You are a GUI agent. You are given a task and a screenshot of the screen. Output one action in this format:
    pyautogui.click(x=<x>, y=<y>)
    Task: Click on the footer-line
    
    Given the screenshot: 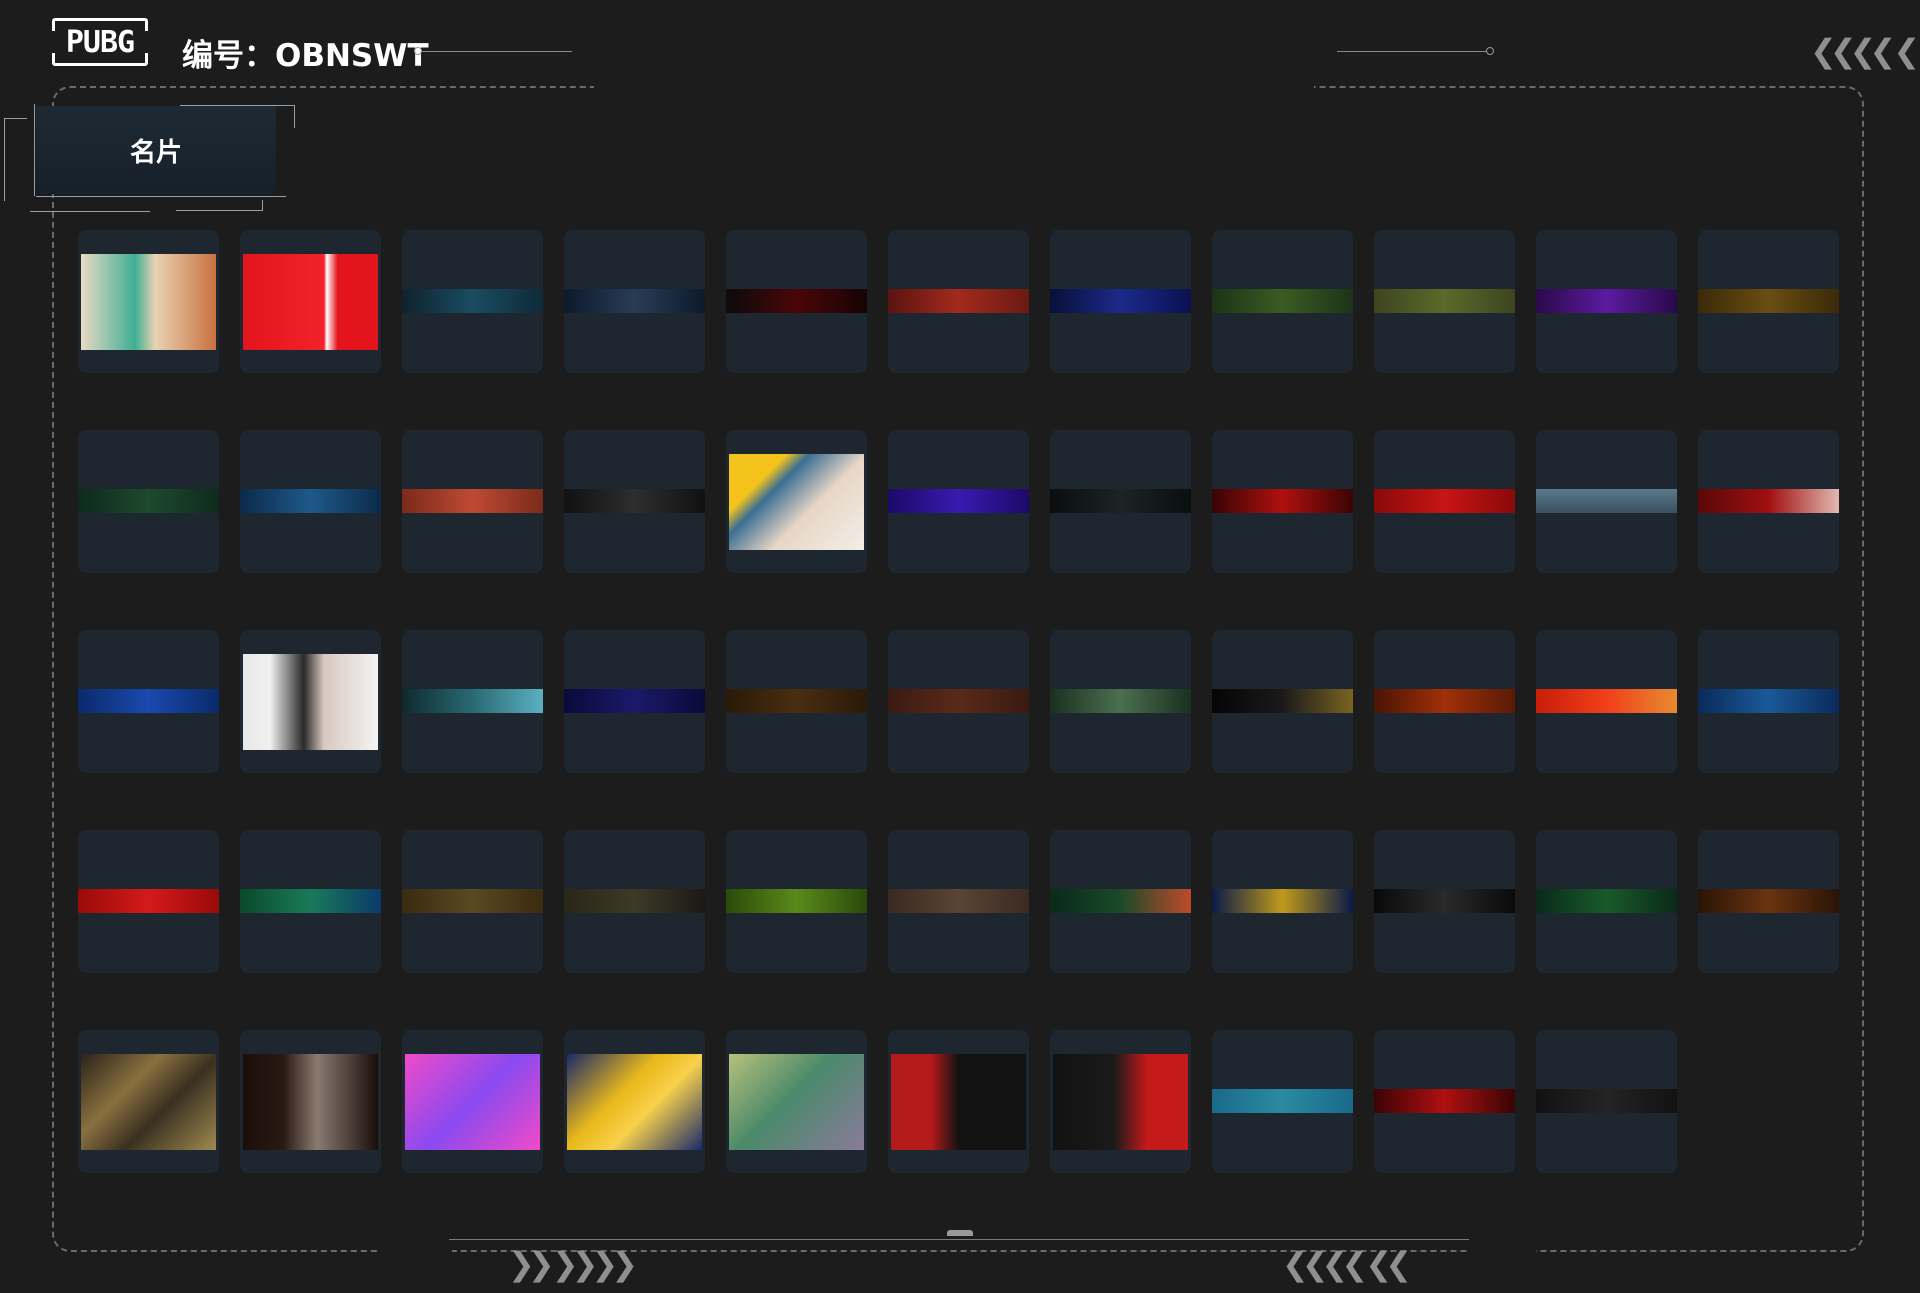 What is the action you would take?
    pyautogui.click(x=959, y=1239)
    